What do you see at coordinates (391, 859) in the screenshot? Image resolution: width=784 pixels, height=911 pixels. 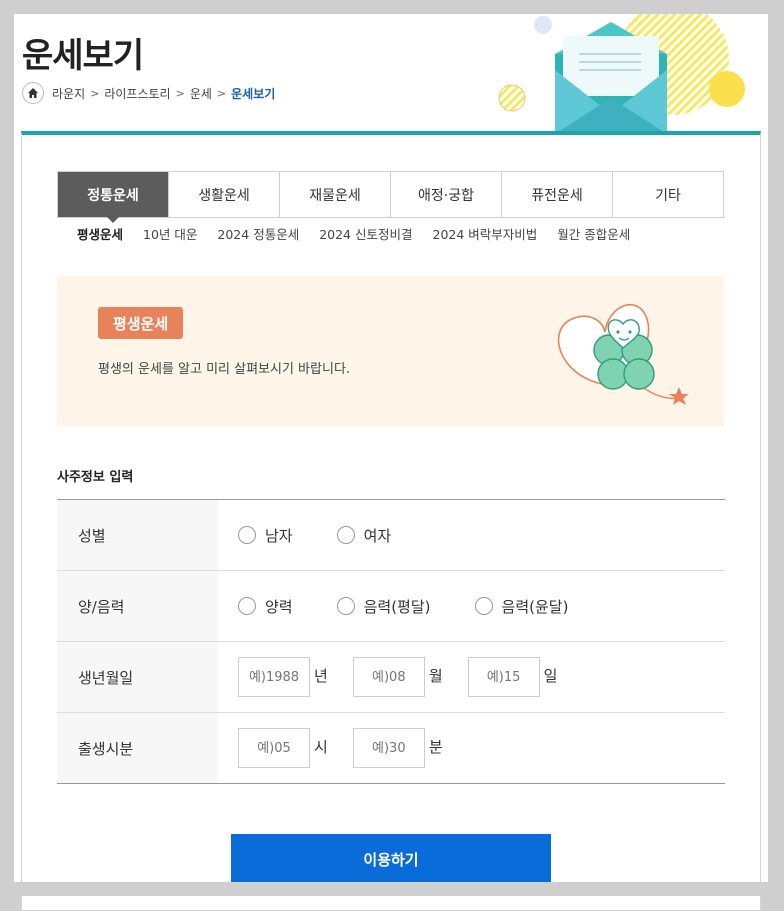 I see `submit-button: 이용하기` at bounding box center [391, 859].